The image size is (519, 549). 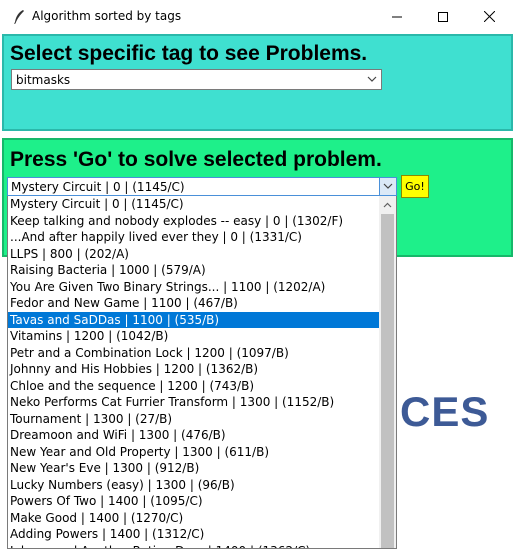 I want to click on dropdown-option: Raising Bacteria | 1000 | (579/A), so click(x=194, y=270).